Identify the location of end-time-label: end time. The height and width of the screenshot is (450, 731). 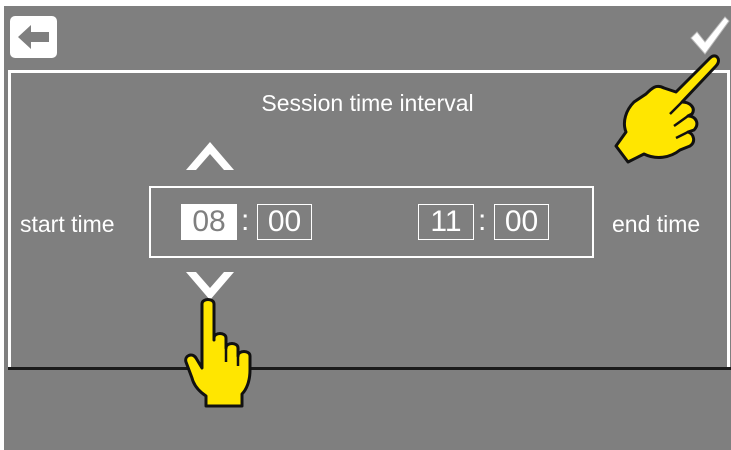
(656, 224).